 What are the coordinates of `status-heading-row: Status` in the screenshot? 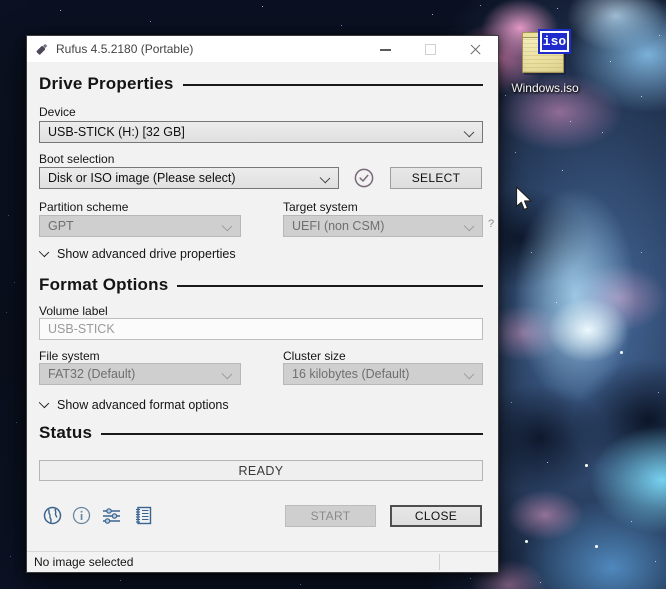 It's located at (261, 433).